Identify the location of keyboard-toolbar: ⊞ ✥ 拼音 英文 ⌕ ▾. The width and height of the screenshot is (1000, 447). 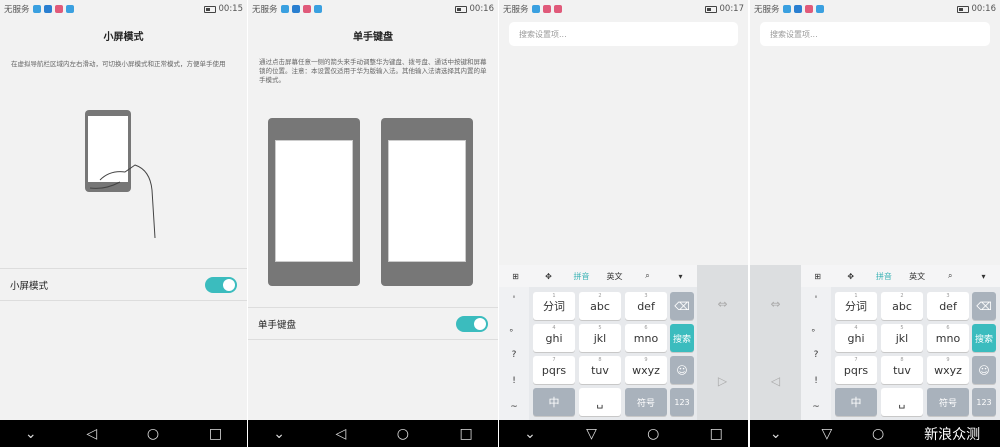
(900, 276).